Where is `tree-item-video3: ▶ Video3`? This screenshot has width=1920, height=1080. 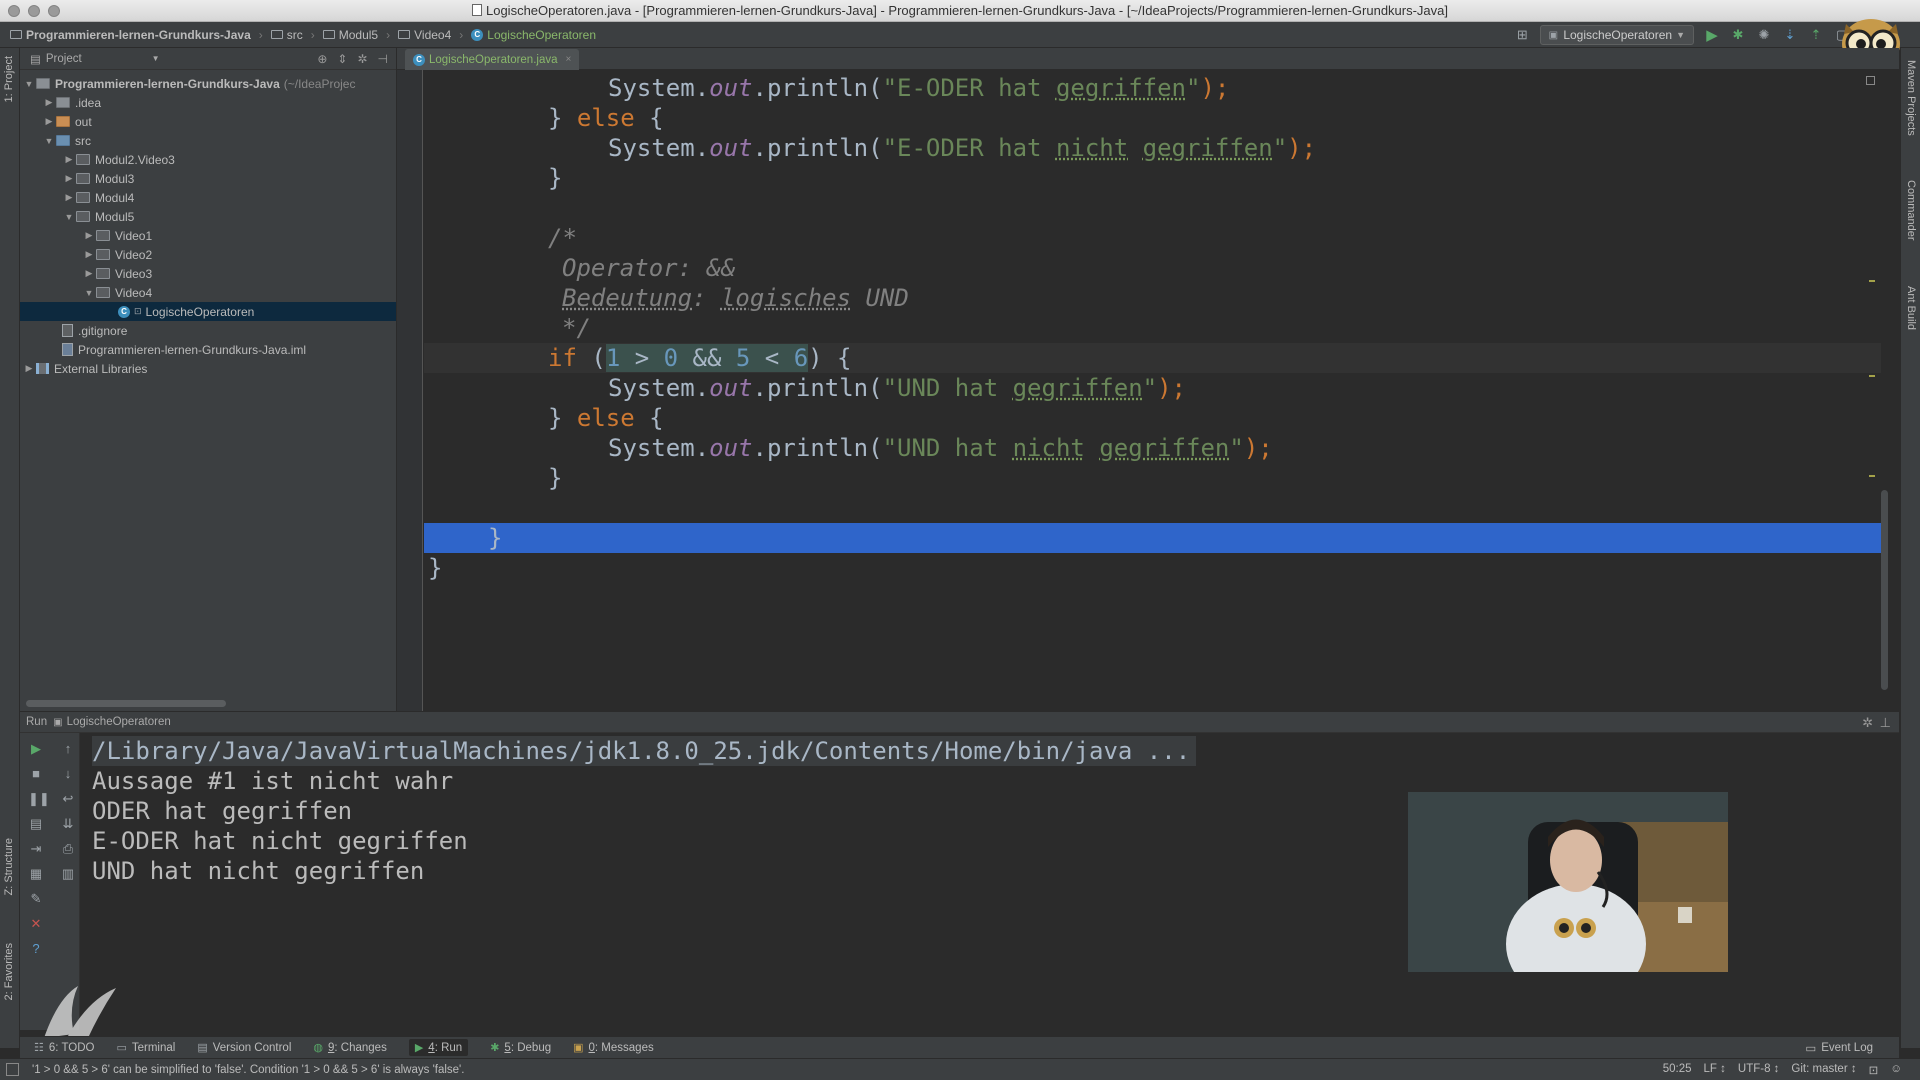 tree-item-video3: ▶ Video3 is located at coordinates (208, 273).